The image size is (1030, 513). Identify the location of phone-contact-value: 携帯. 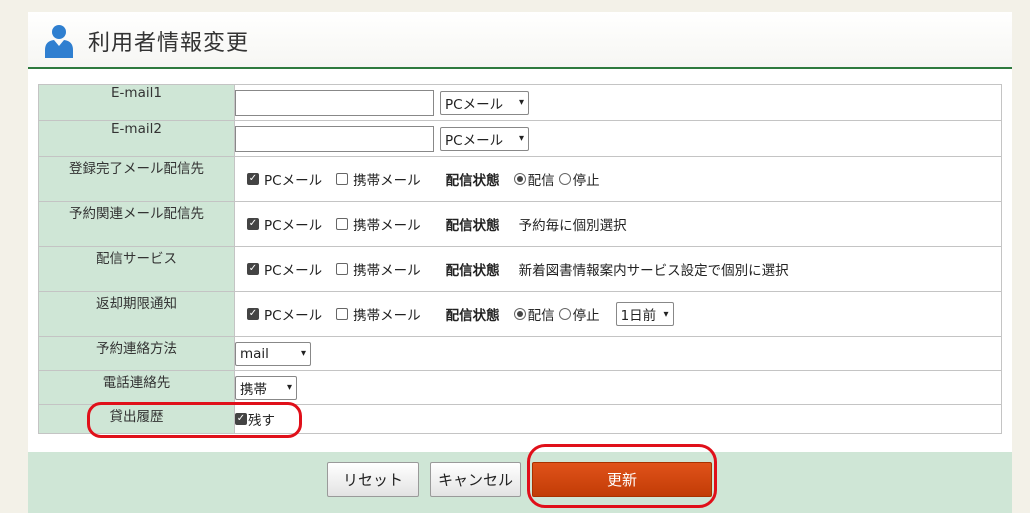
(253, 389).